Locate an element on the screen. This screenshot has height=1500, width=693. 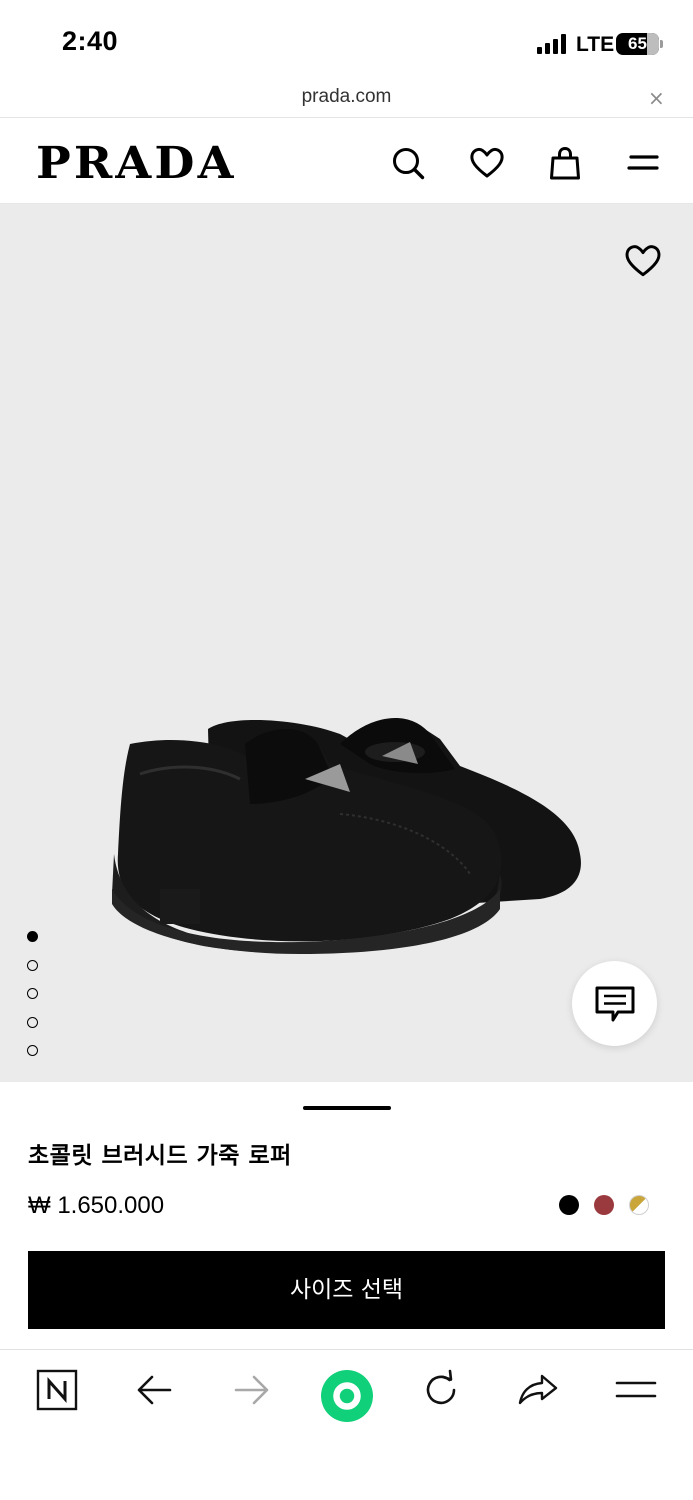
reload-icon is located at coordinates (444, 1396).